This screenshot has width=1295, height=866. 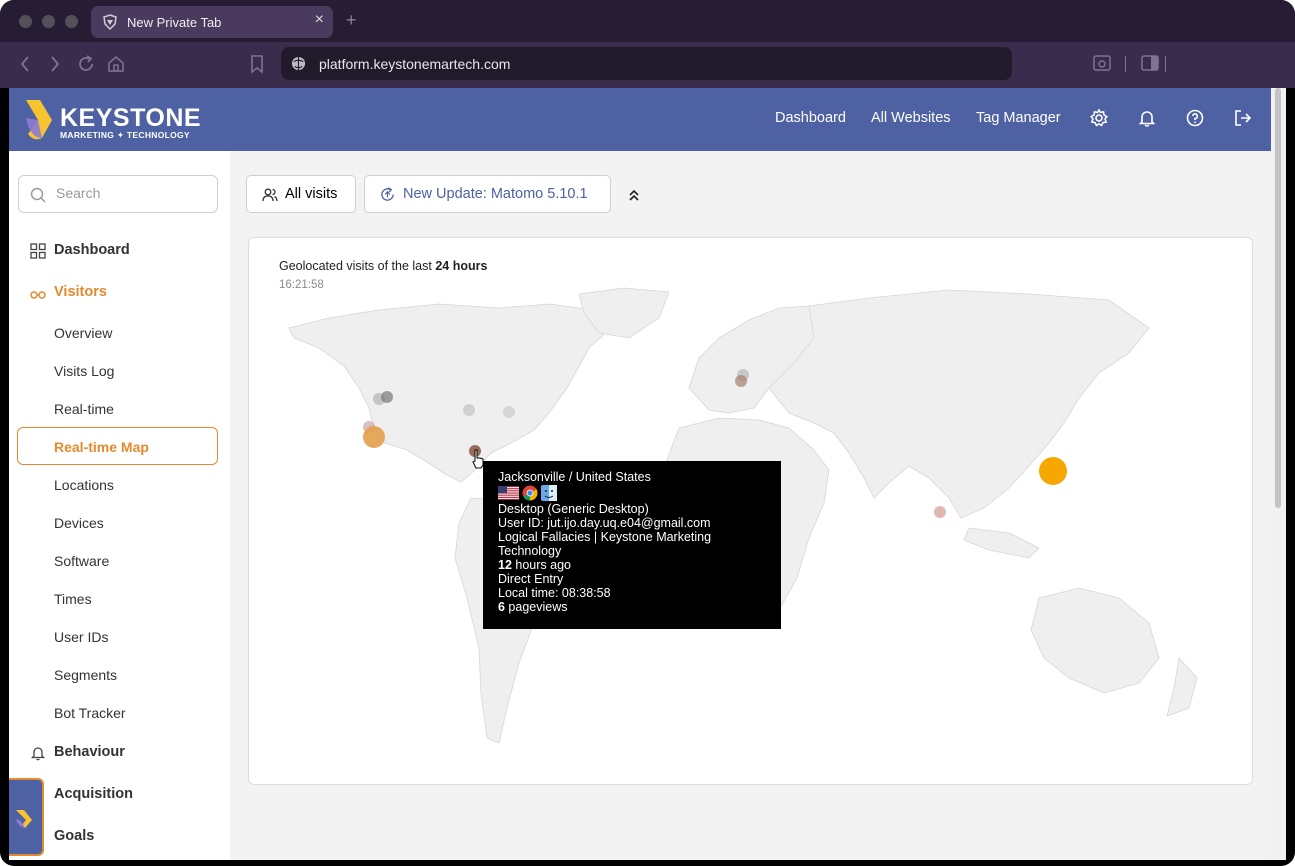 What do you see at coordinates (83, 333) in the screenshot?
I see `sidebar-item-overview: Overview` at bounding box center [83, 333].